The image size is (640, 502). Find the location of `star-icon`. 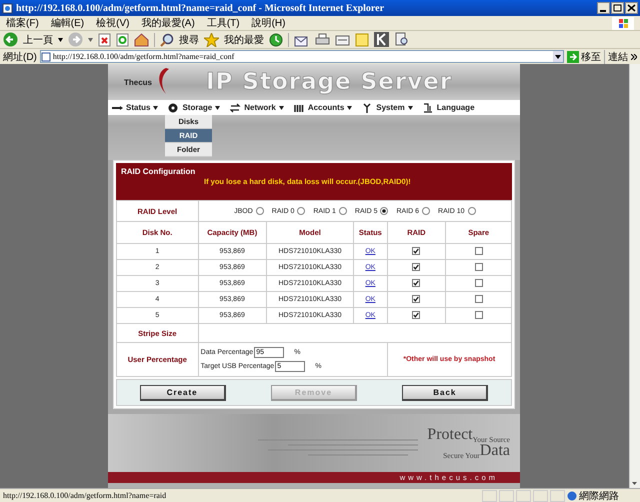

star-icon is located at coordinates (211, 39).